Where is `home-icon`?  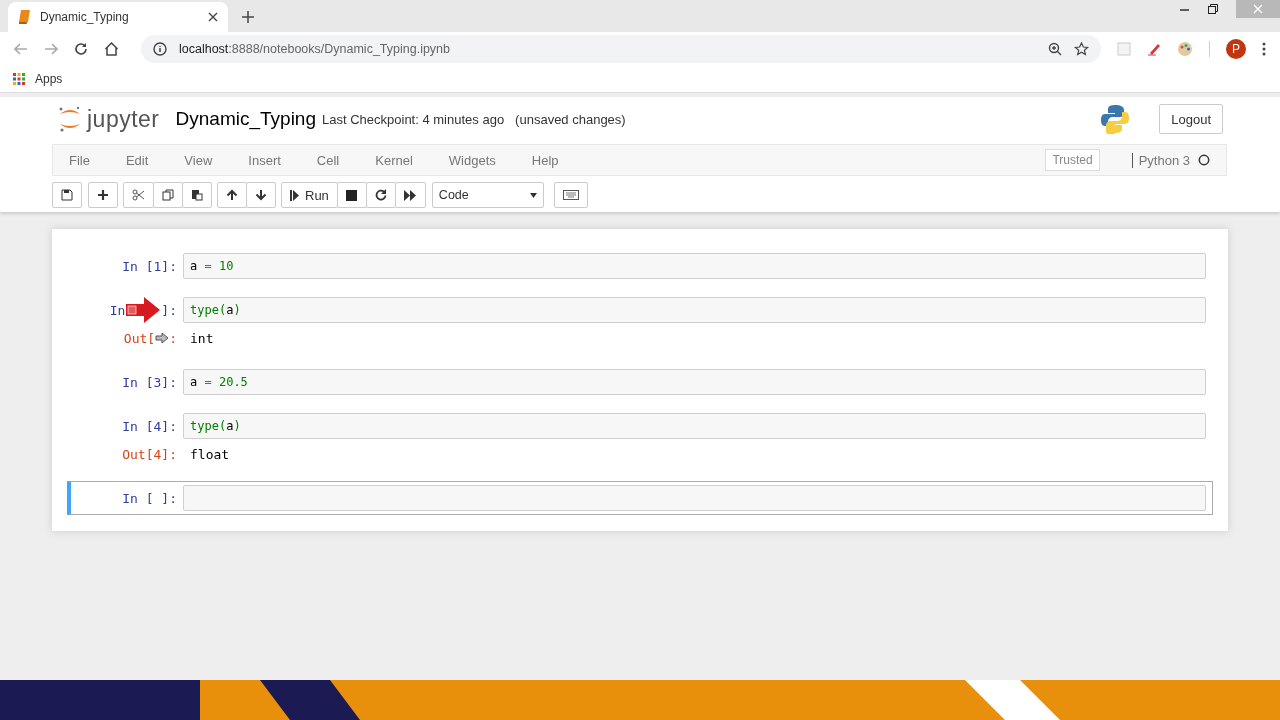
home-icon is located at coordinates (111, 49).